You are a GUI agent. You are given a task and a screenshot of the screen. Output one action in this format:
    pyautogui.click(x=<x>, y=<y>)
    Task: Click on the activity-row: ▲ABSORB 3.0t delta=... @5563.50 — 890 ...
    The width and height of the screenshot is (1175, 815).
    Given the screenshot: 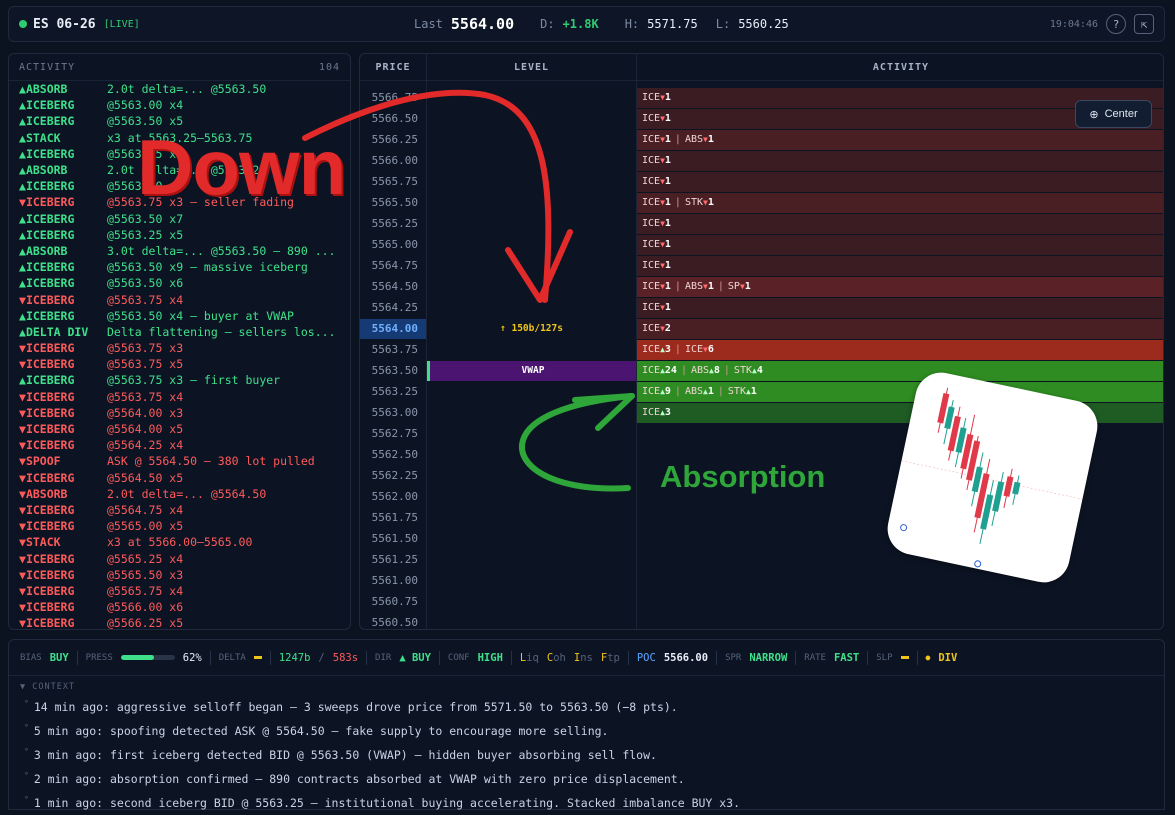 What is the action you would take?
    pyautogui.click(x=179, y=251)
    